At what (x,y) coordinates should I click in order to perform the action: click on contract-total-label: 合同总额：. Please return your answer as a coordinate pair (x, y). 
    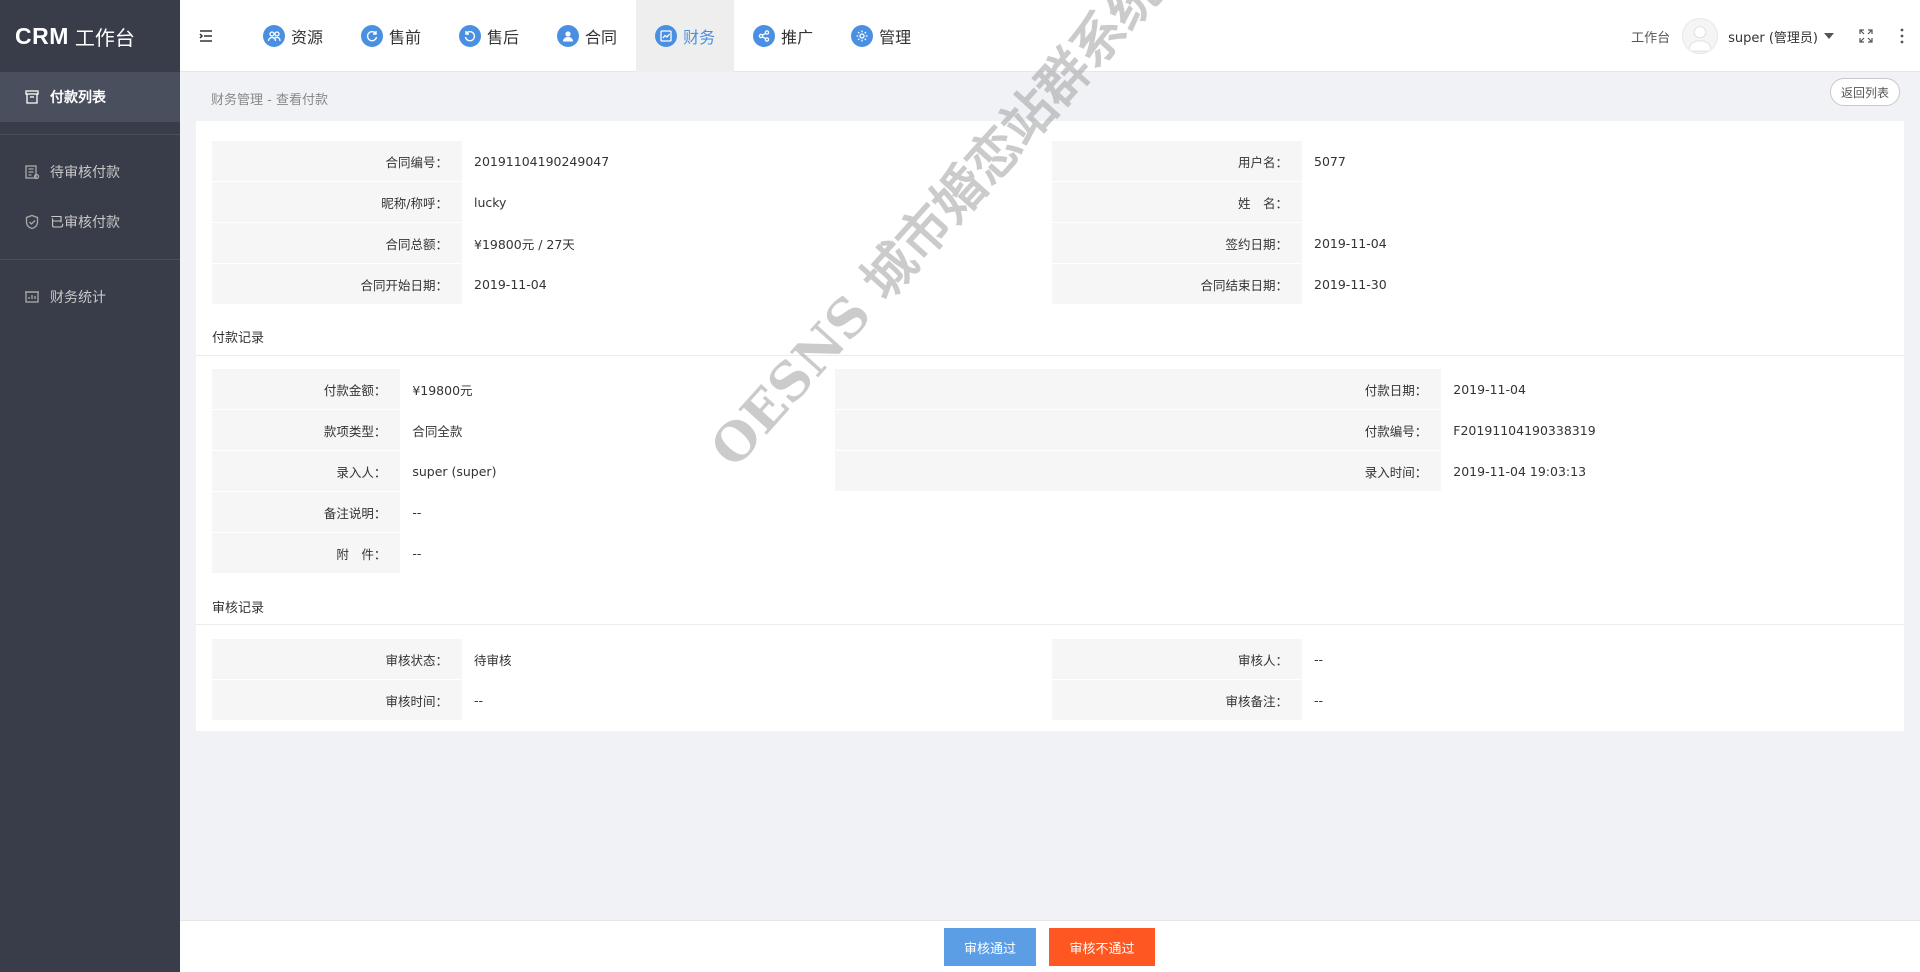
    Looking at the image, I should click on (337, 243).